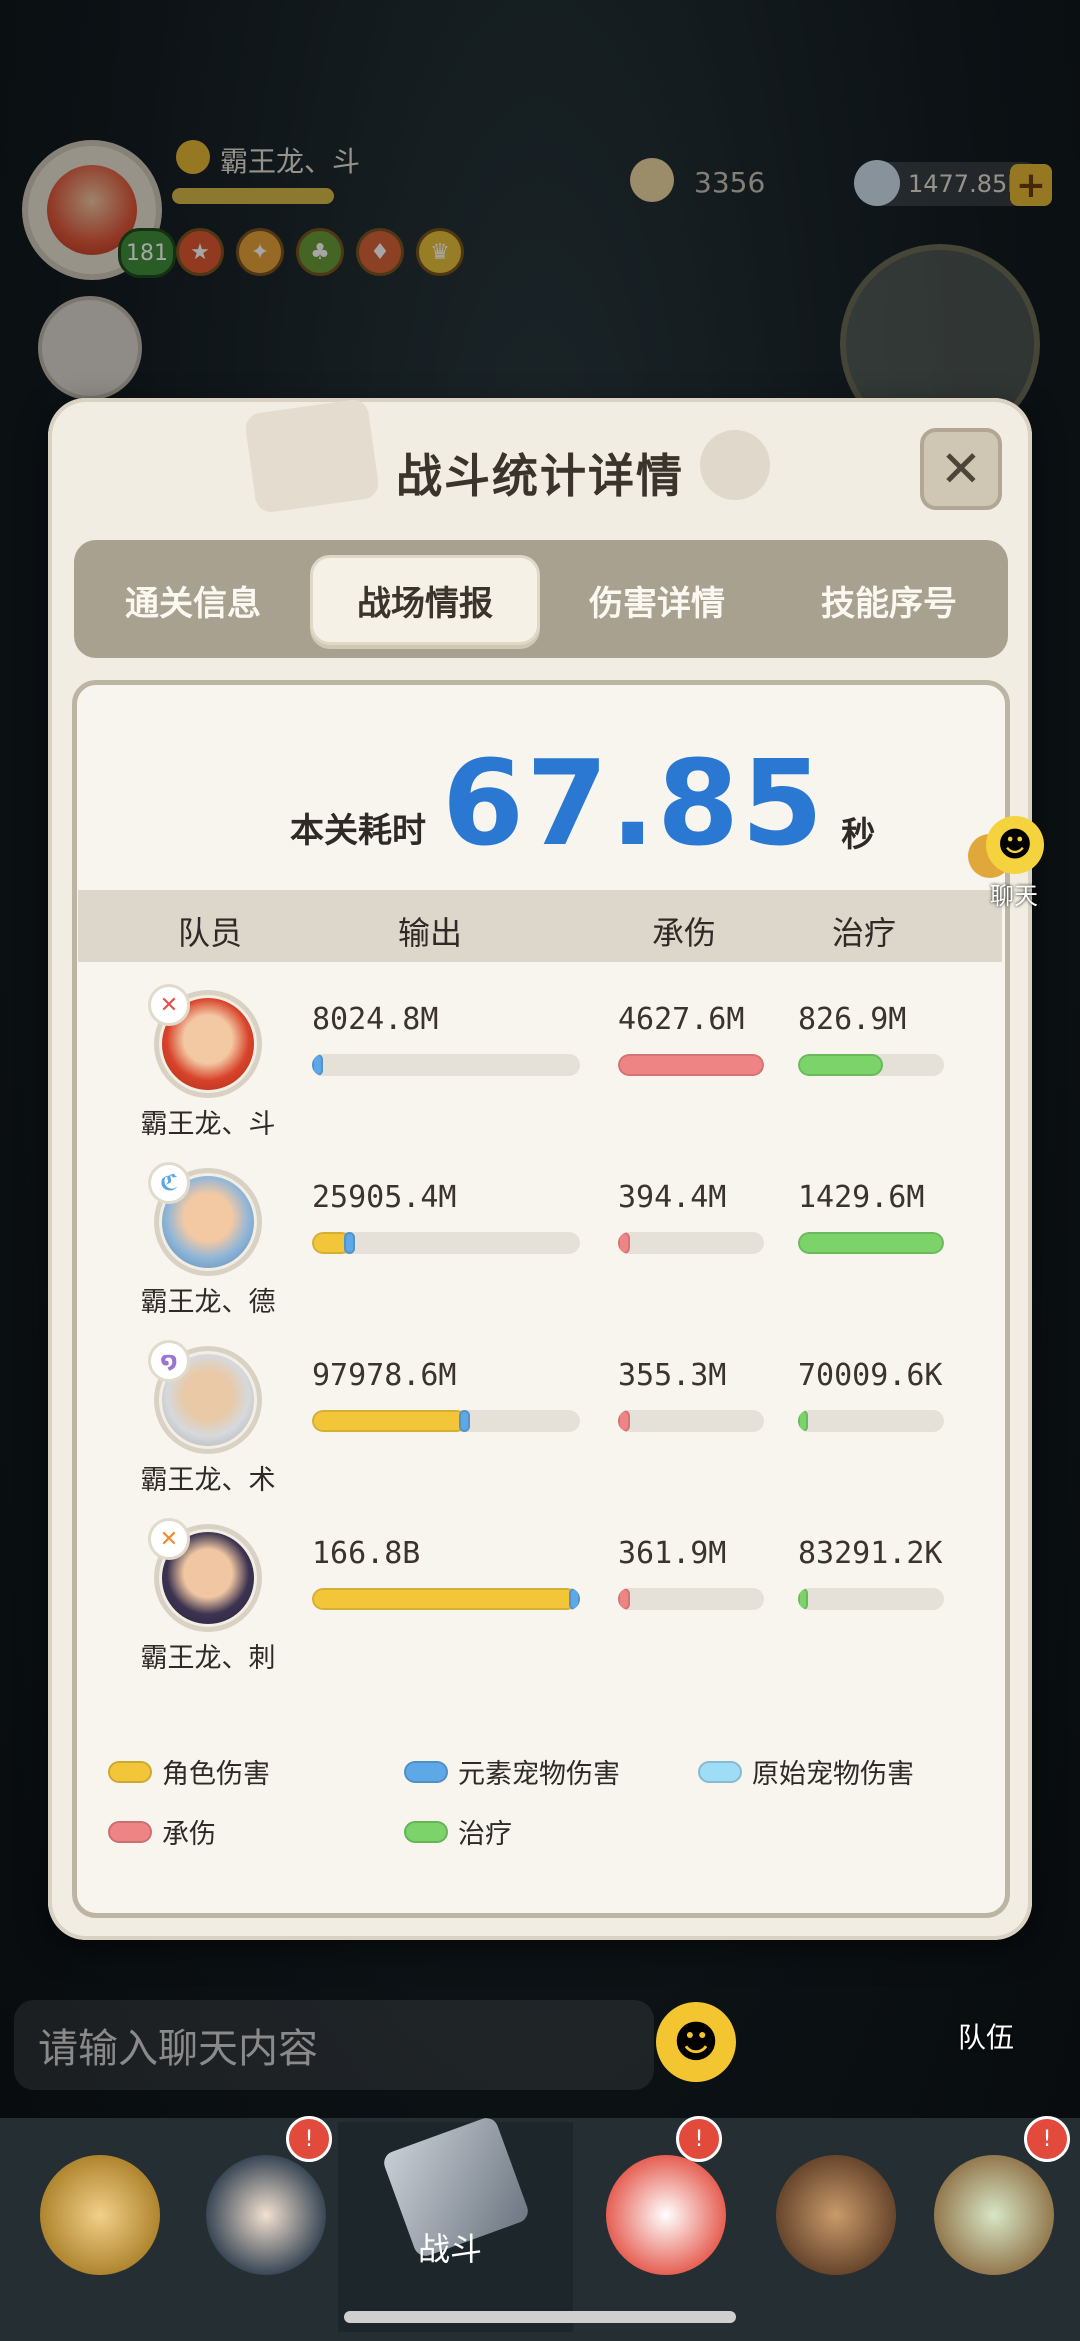  Describe the element at coordinates (208, 1658) in the screenshot. I see `member-name: 霸王龙、刺` at that location.